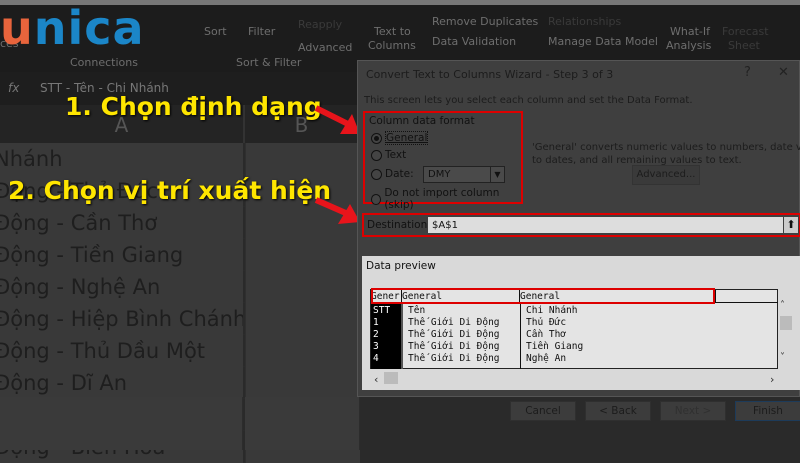 This screenshot has width=800, height=463. Describe the element at coordinates (401, 266) in the screenshot. I see `data-preview-label: Data preview` at that location.